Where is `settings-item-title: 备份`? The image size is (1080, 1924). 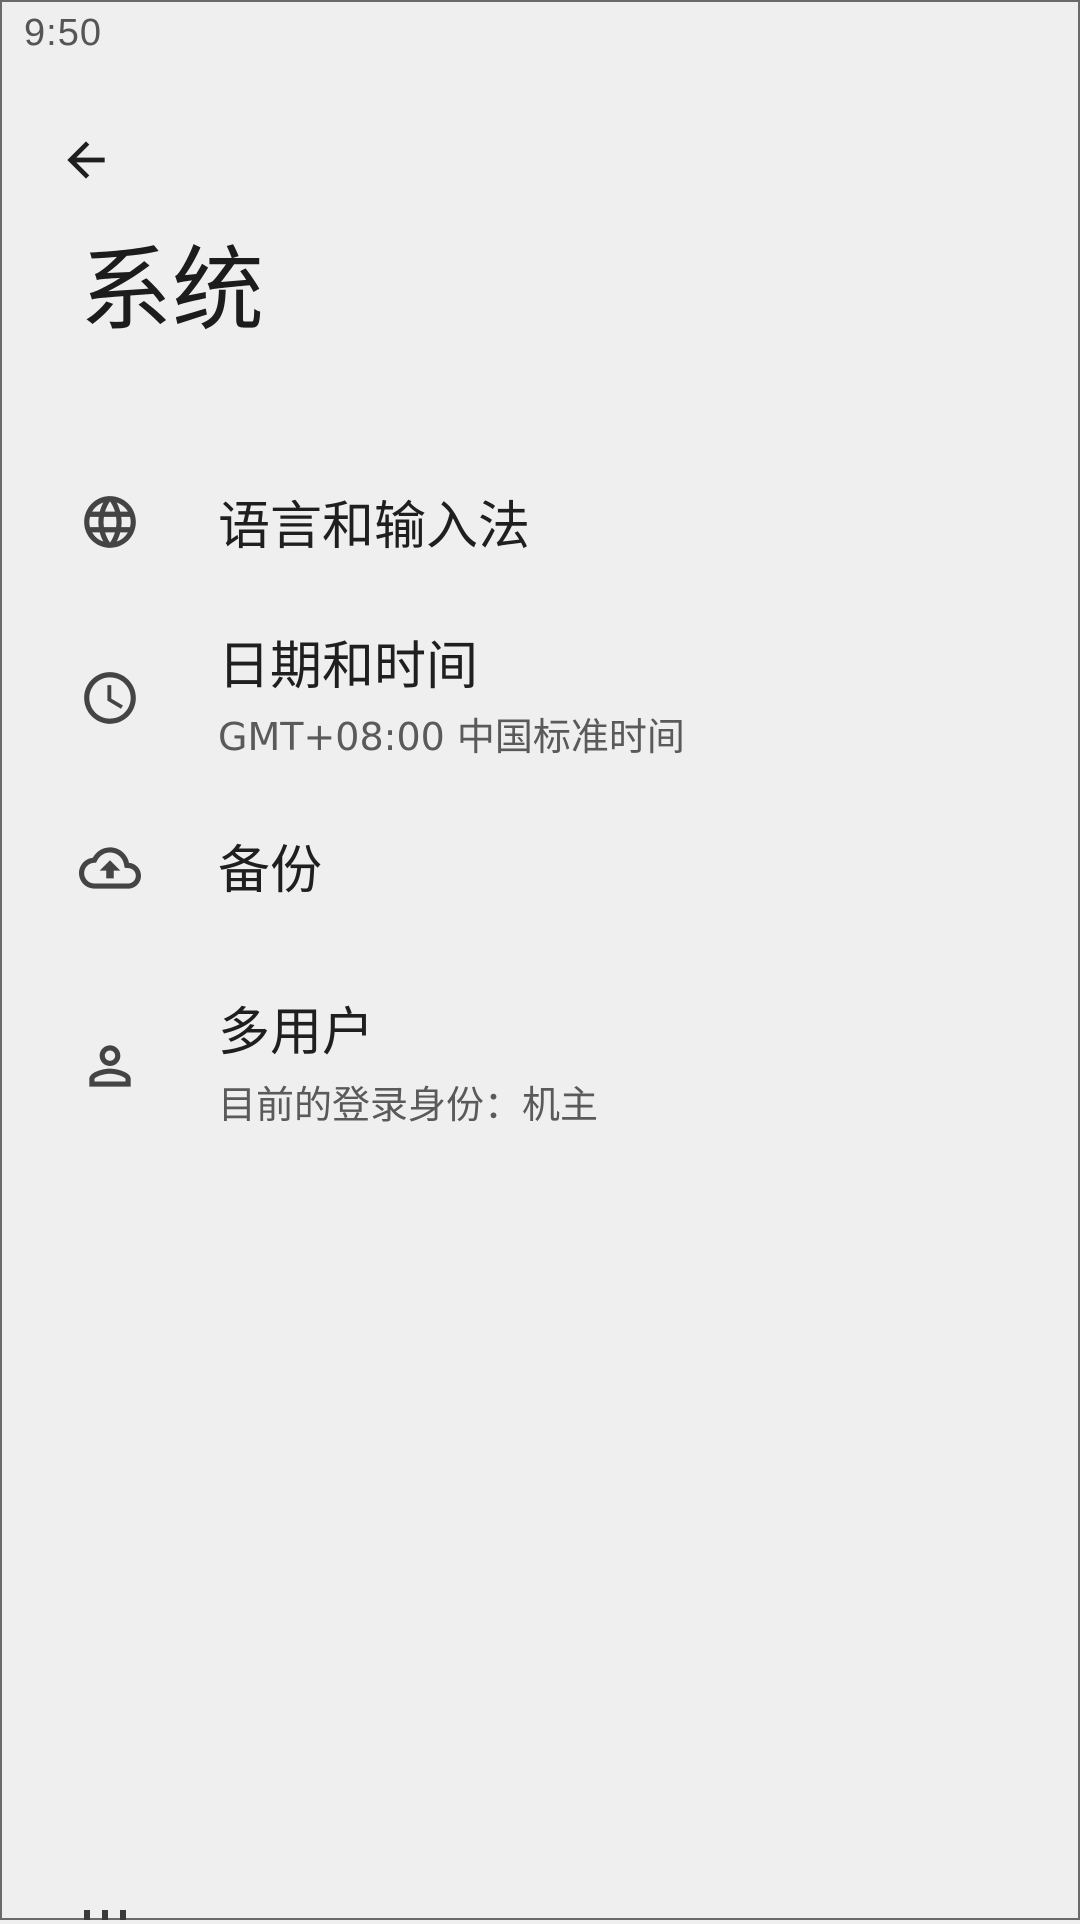
settings-item-title: 备份 is located at coordinates (270, 871).